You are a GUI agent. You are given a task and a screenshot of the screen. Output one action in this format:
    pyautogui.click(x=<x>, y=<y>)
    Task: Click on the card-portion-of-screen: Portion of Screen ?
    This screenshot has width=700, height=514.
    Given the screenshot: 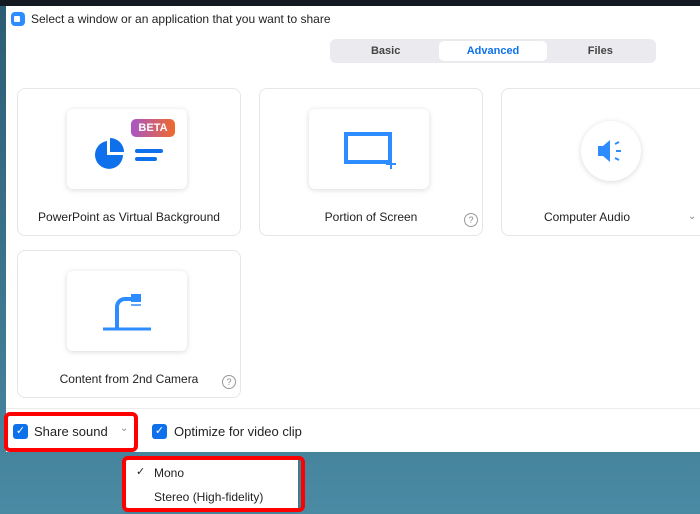 What is the action you would take?
    pyautogui.click(x=371, y=162)
    